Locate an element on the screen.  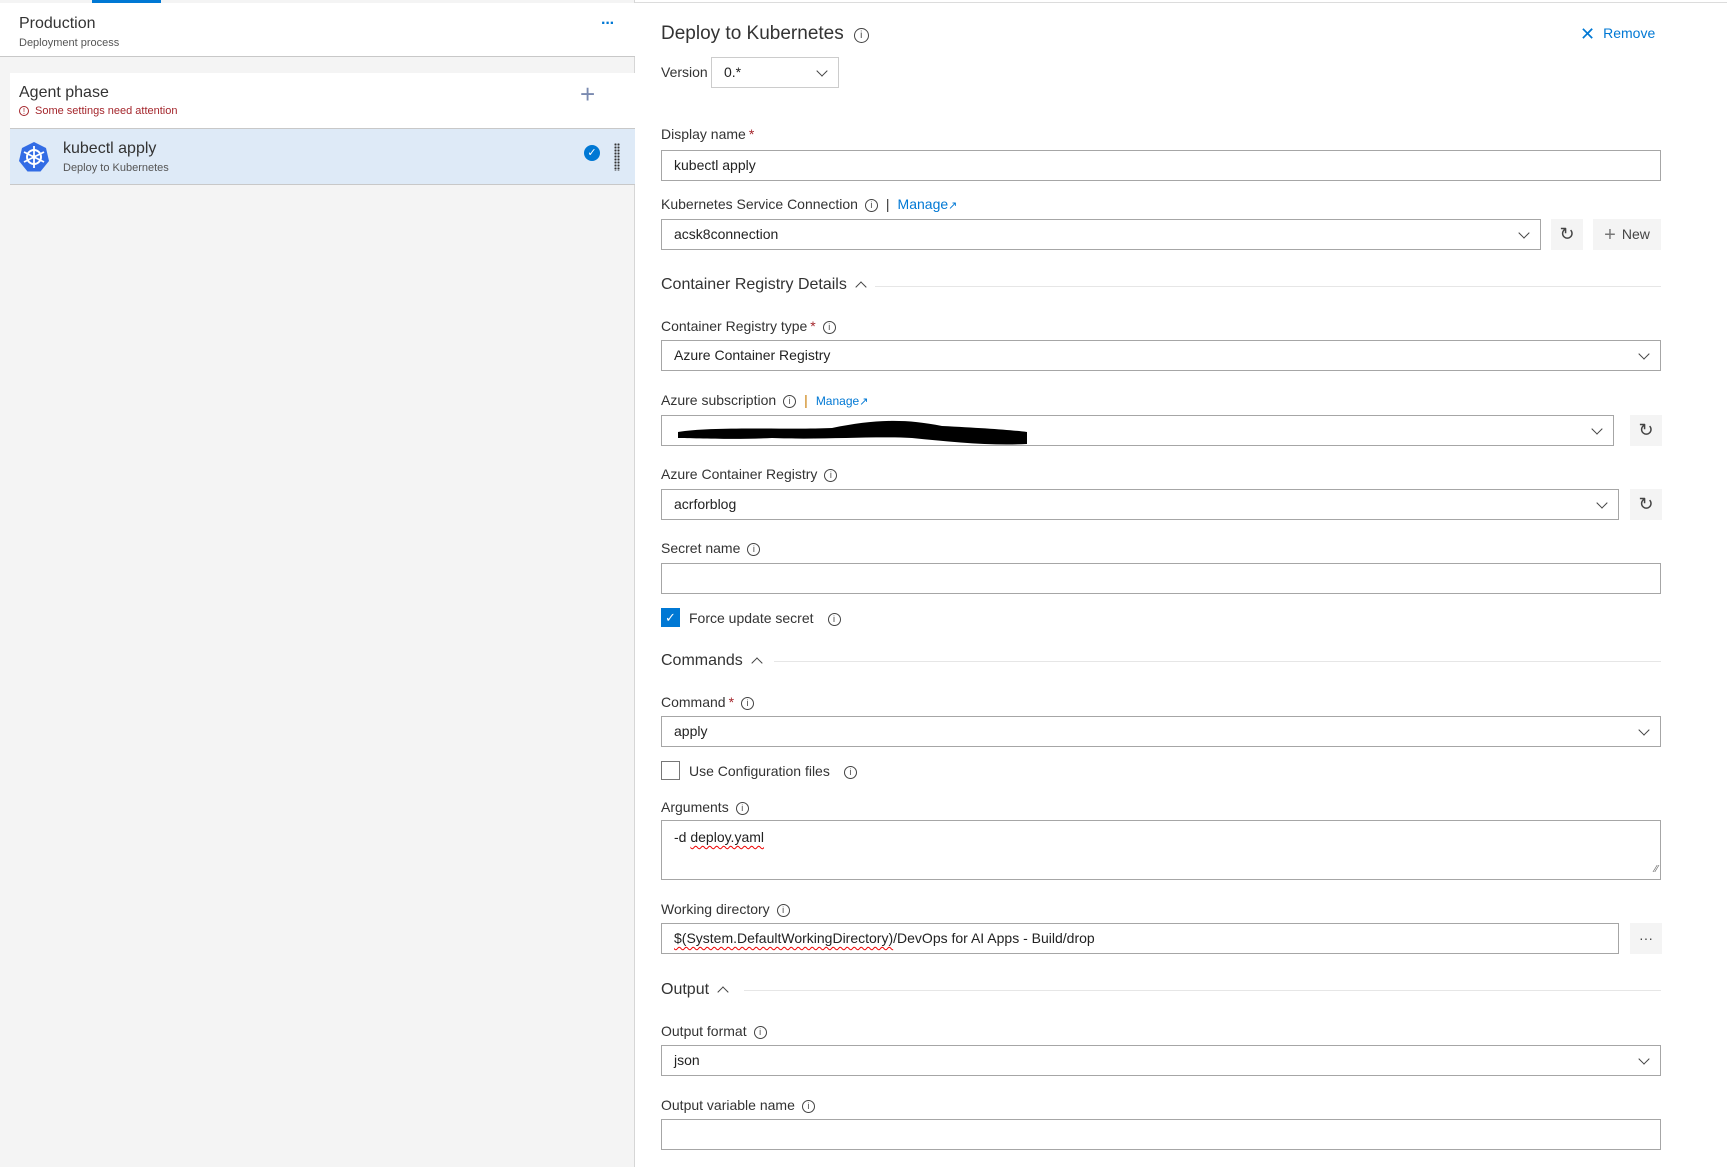
resize-handle-icon: ⁄⁄ is located at coordinates (1656, 870).